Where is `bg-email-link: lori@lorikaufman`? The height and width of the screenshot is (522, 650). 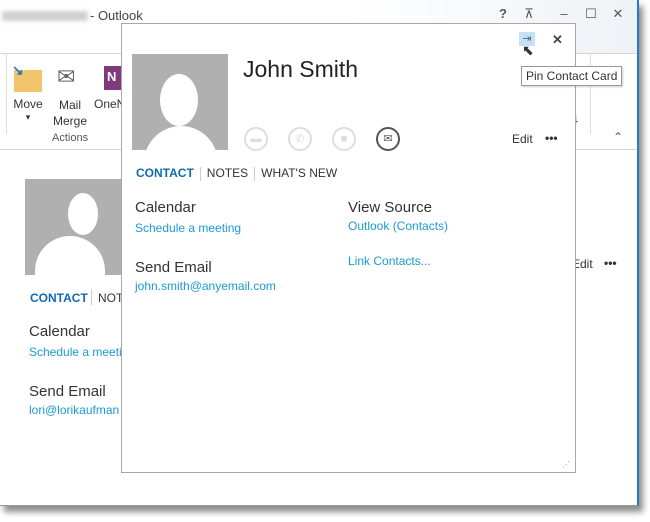 bg-email-link: lori@lorikaufman is located at coordinates (74, 410).